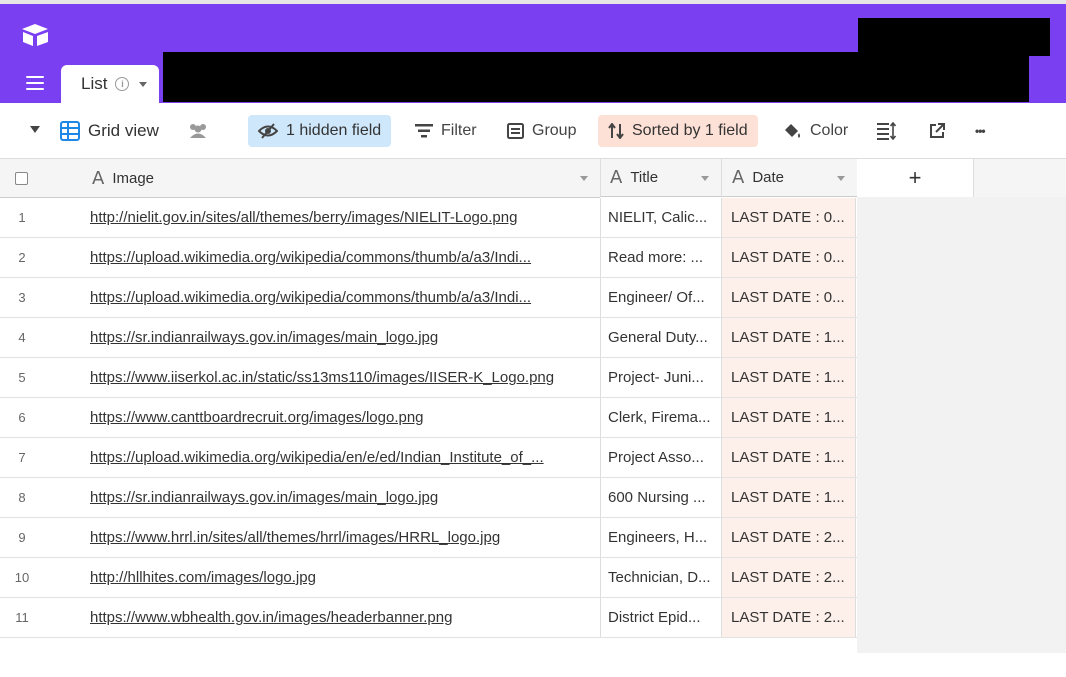 The height and width of the screenshot is (677, 1066). I want to click on row-height-button, so click(891, 131).